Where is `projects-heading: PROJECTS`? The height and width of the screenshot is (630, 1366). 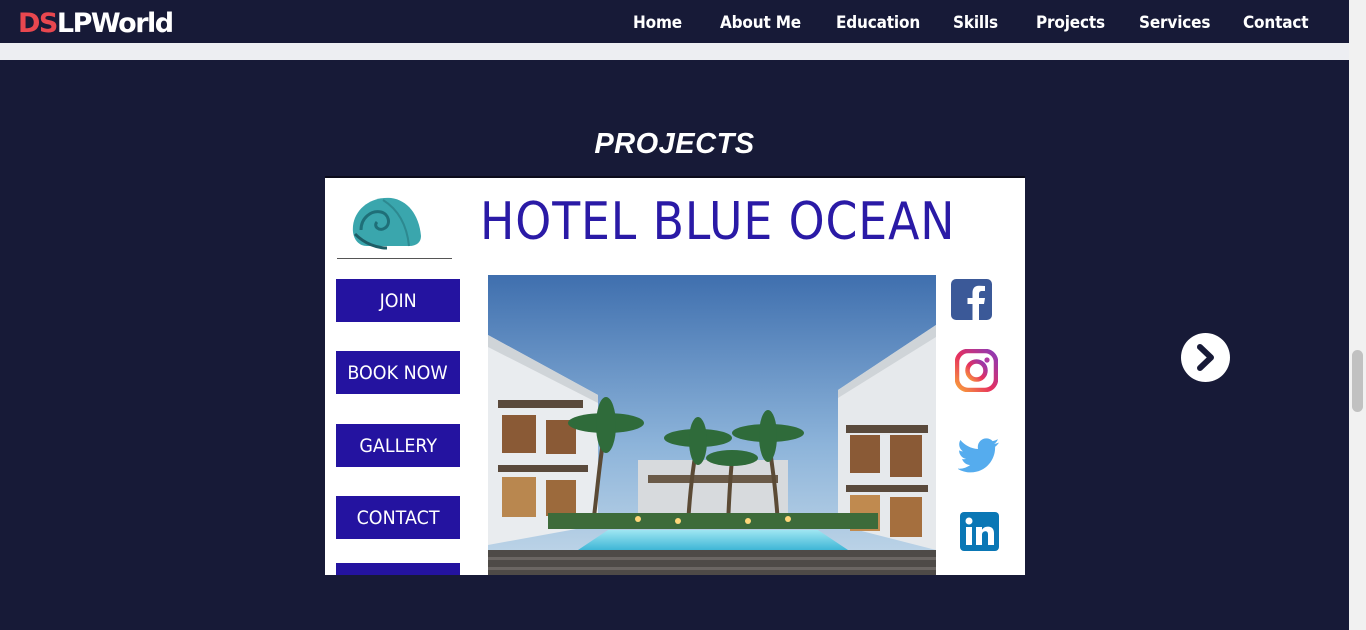
projects-heading: PROJECTS is located at coordinates (674, 144).